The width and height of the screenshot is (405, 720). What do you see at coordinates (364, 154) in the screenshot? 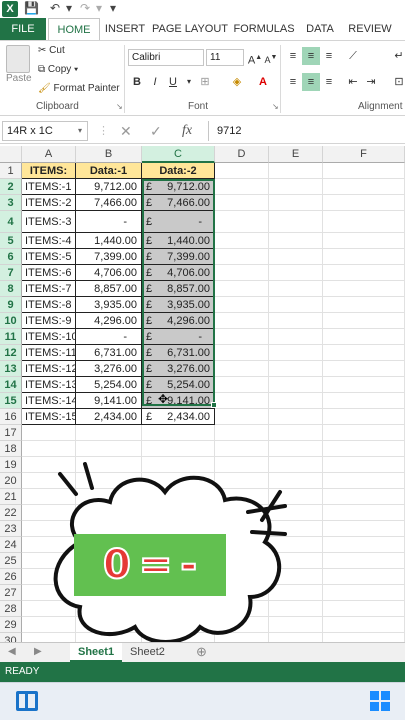
I see `column-header-f: F` at bounding box center [364, 154].